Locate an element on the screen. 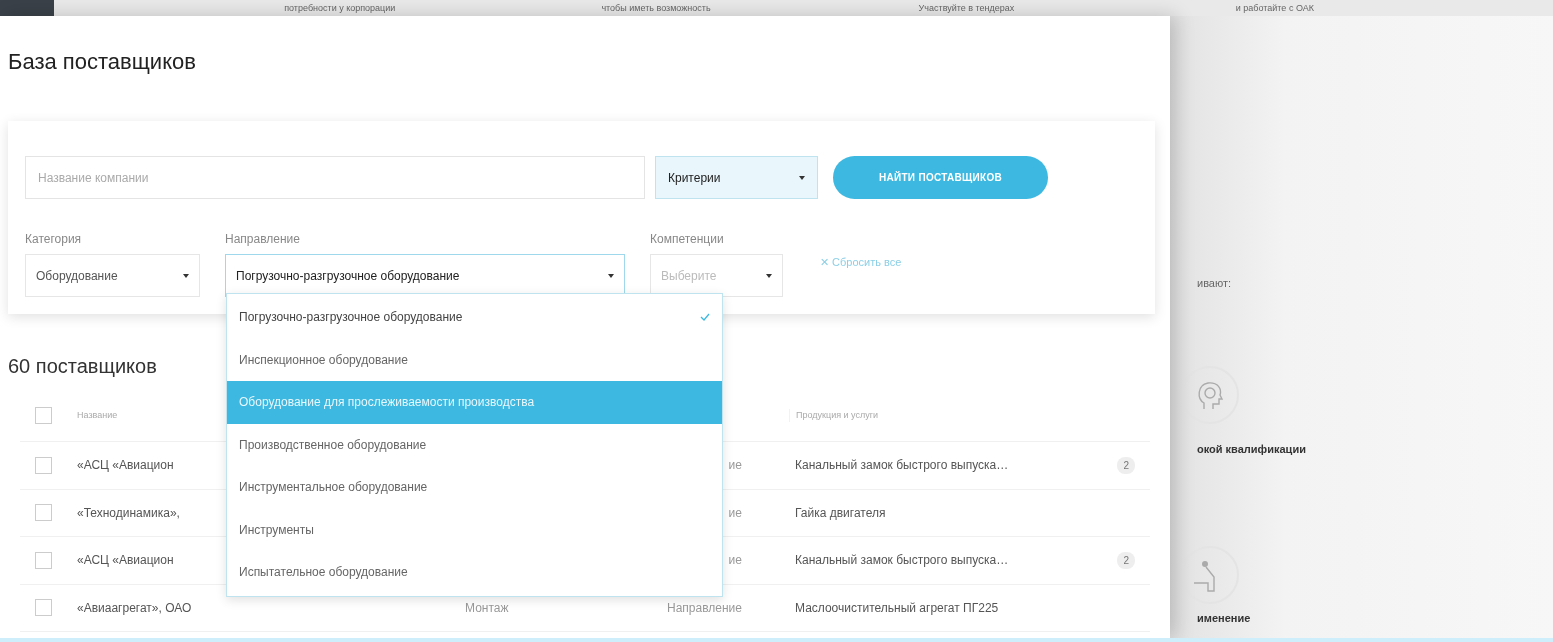 The height and width of the screenshot is (642, 1553). banner-text: и работайте с ОАК is located at coordinates (1275, 8).